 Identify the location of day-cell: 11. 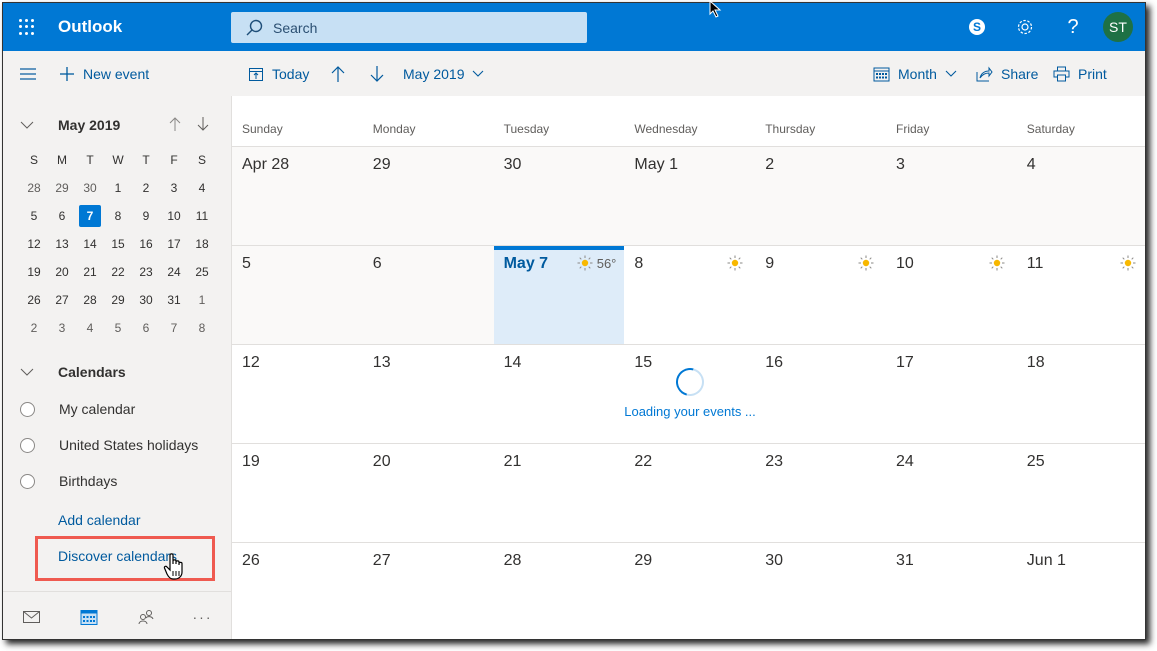
(1081, 295).